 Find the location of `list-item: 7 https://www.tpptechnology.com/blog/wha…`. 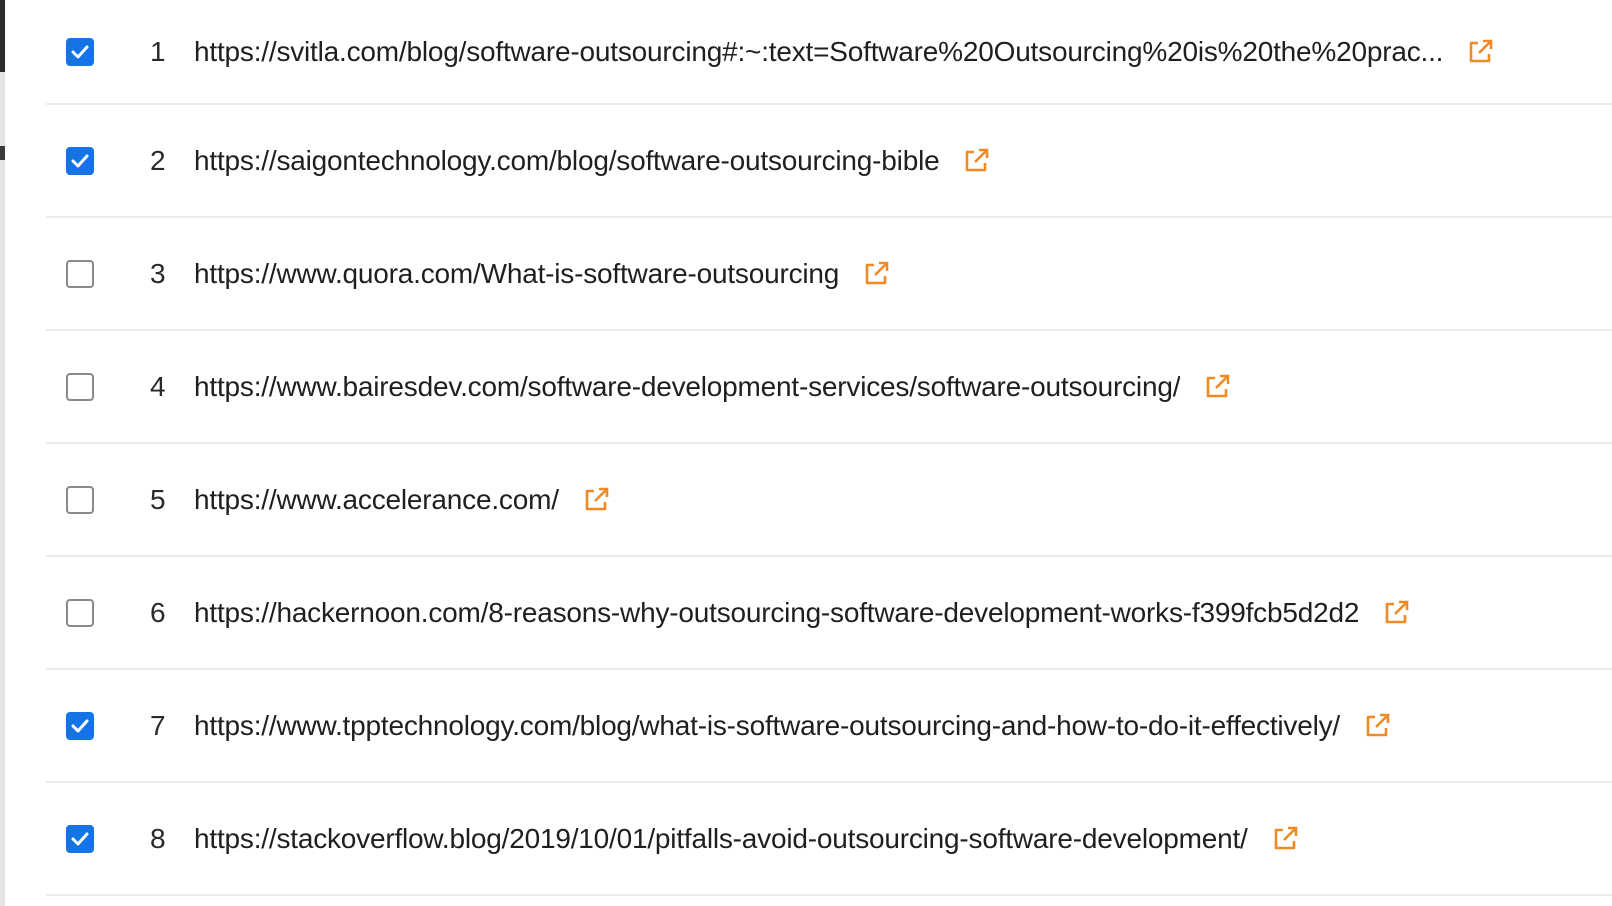

list-item: 7 https://www.tpptechnology.com/blog/wha… is located at coordinates (829, 726).